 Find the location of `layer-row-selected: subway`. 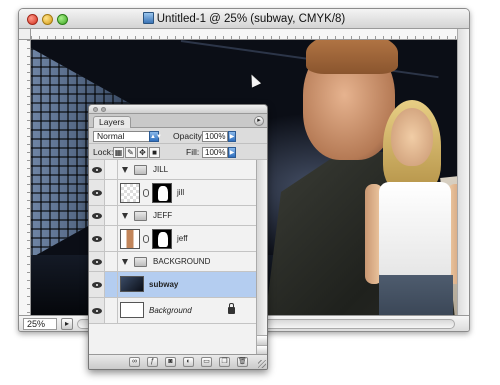

layer-row-selected: subway is located at coordinates (173, 285).